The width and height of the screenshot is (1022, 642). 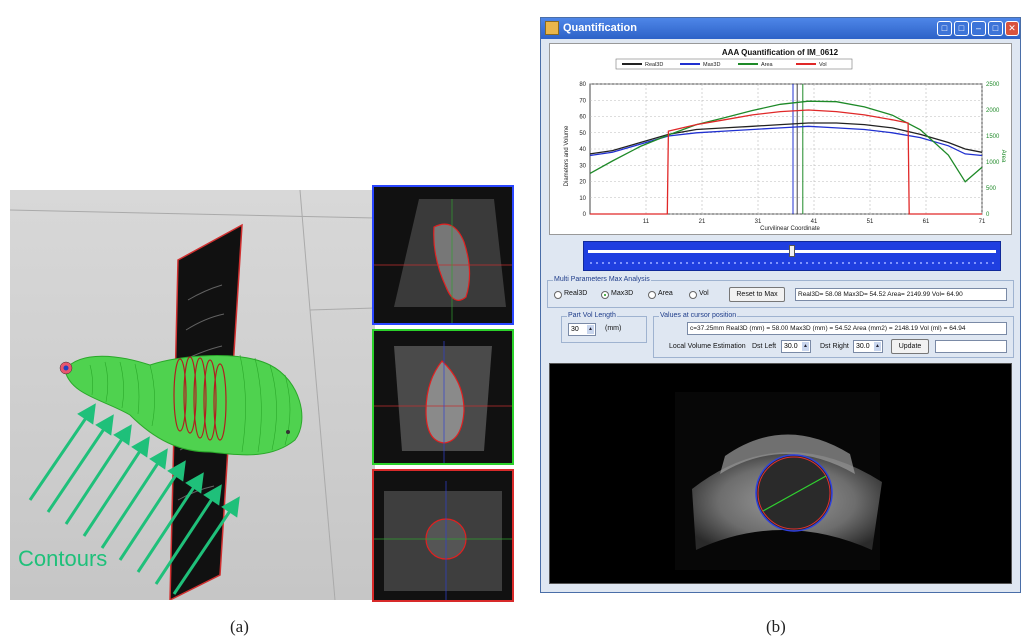 I want to click on x-tick-label: 21, so click(x=702, y=222).